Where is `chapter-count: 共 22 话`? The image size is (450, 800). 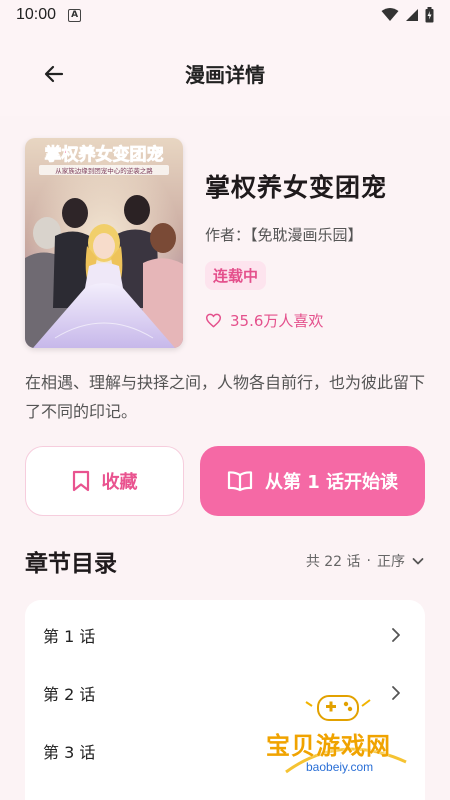
chapter-count: 共 22 话 is located at coordinates (333, 562).